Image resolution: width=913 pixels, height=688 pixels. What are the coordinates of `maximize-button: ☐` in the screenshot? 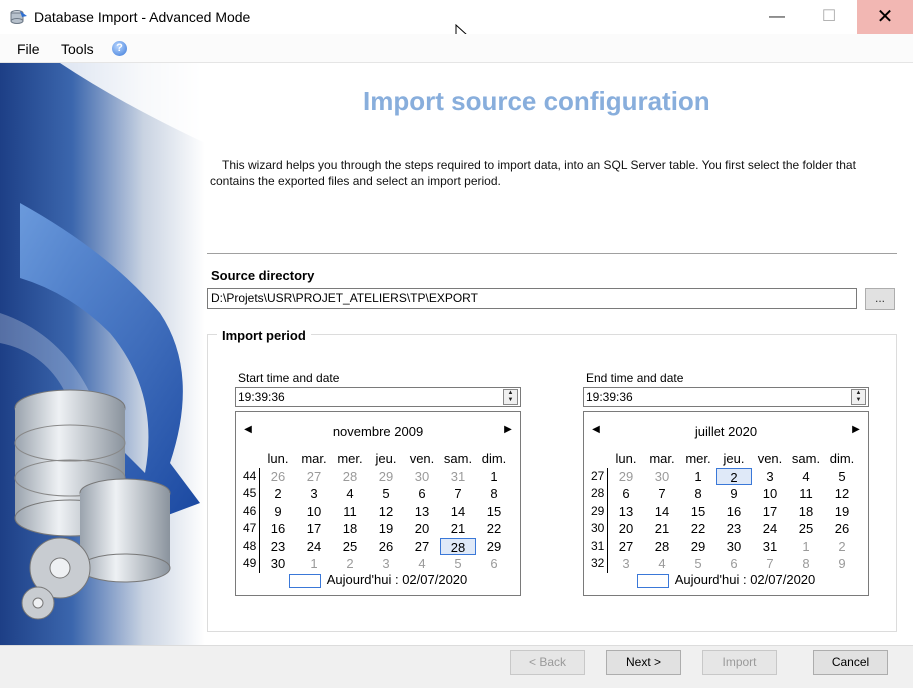 It's located at (829, 17).